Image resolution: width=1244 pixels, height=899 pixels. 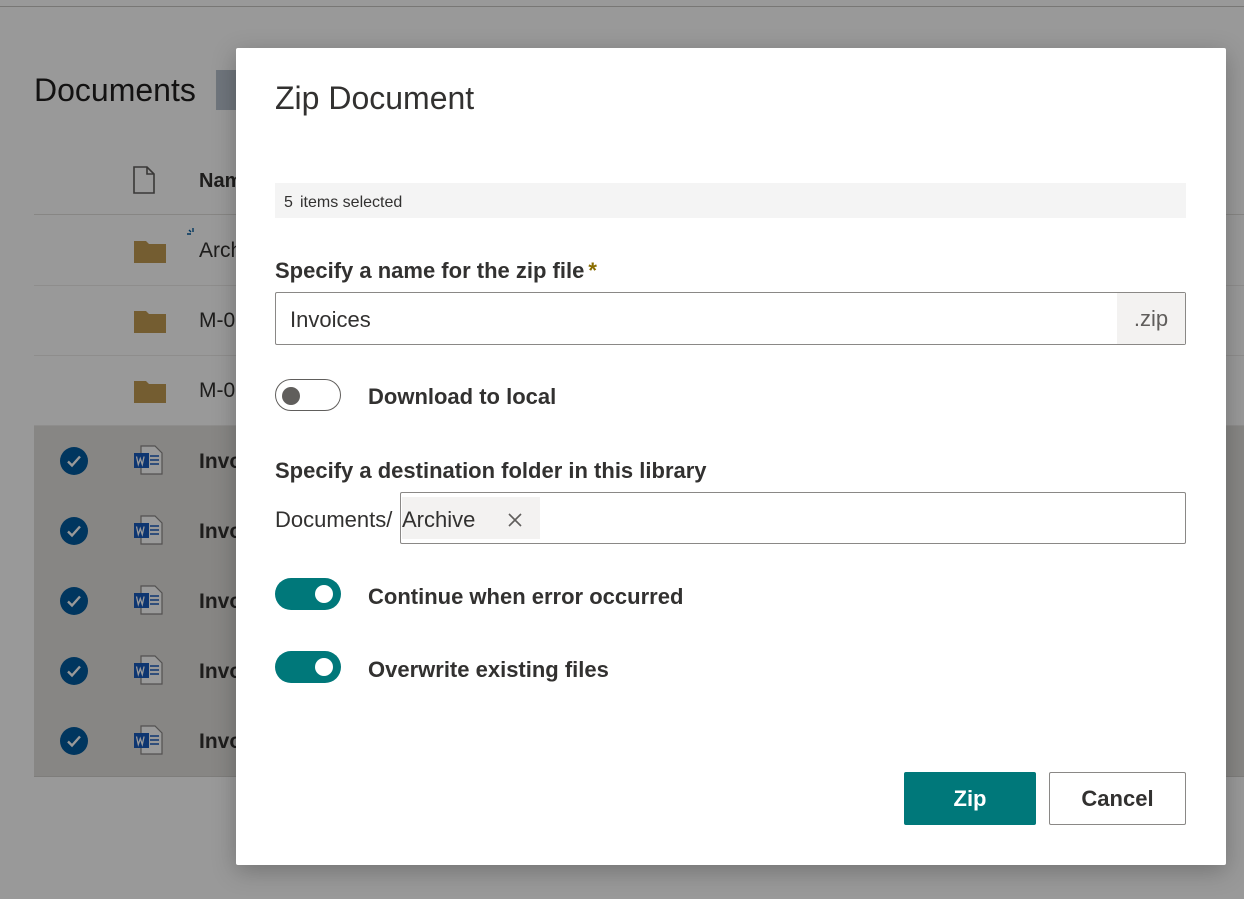 What do you see at coordinates (308, 594) in the screenshot?
I see `continue-on-error-toggle` at bounding box center [308, 594].